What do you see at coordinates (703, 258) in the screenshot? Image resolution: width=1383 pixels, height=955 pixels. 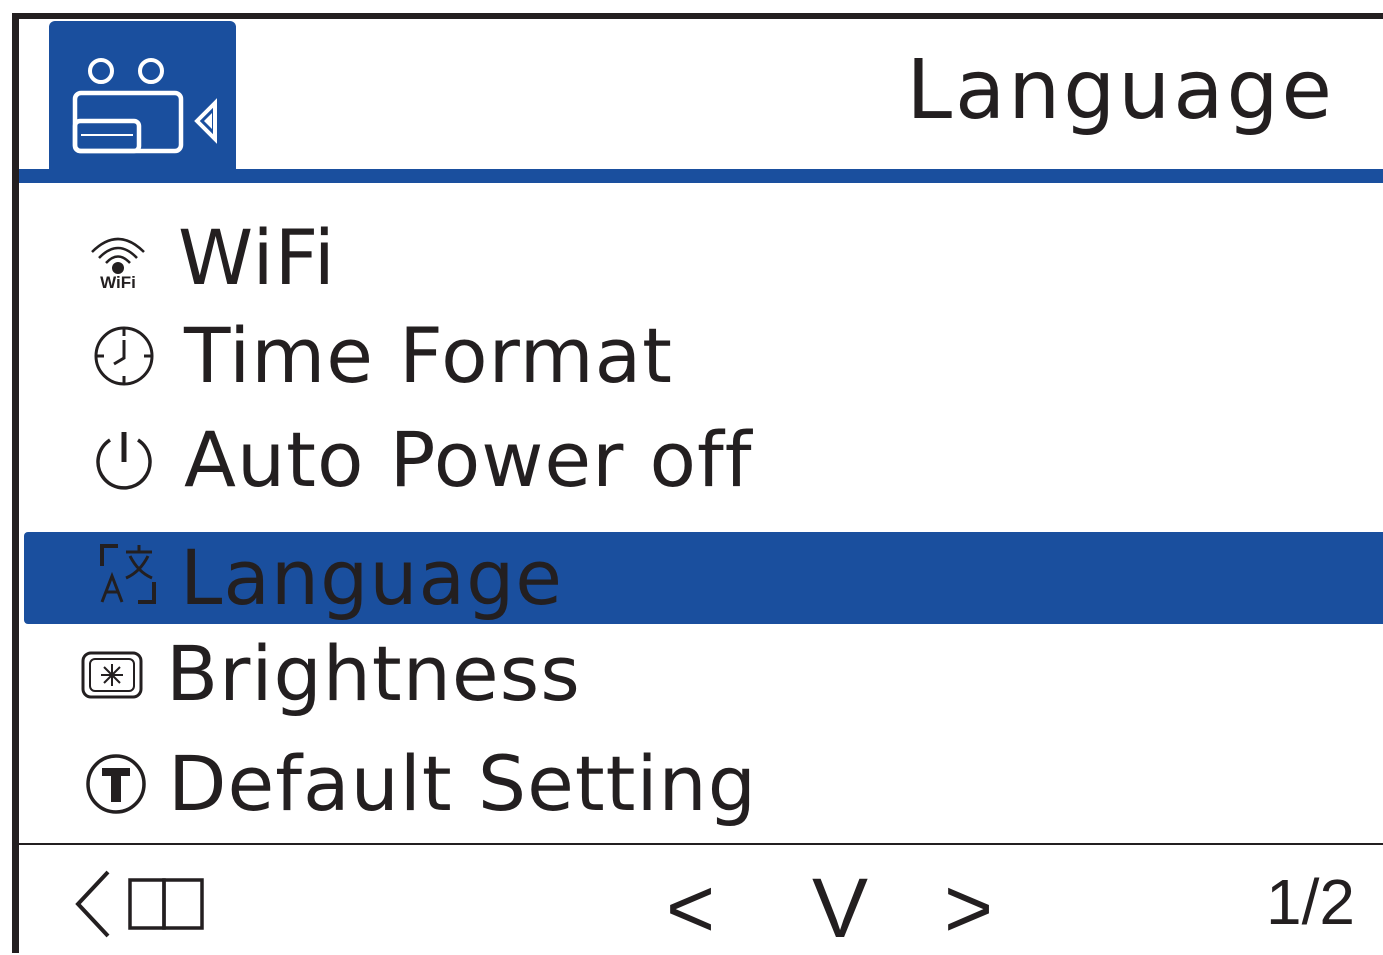 I see `menu-item-wifi: WiFi WiFi` at bounding box center [703, 258].